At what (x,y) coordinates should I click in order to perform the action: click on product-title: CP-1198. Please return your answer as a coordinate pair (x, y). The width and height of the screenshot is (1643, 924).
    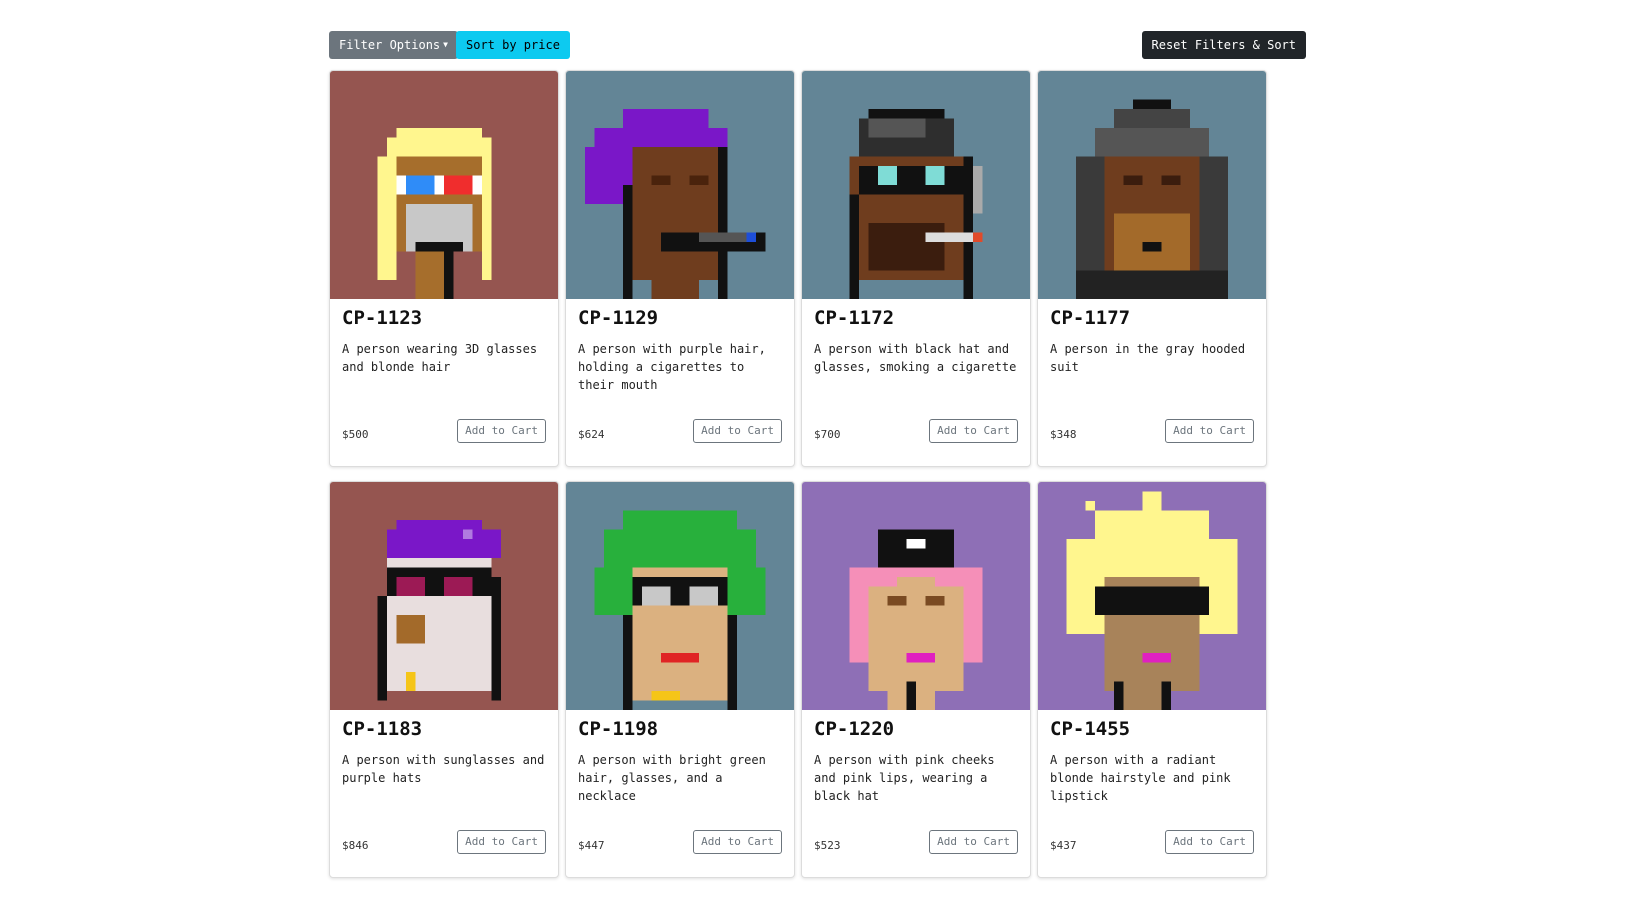
    Looking at the image, I should click on (618, 729).